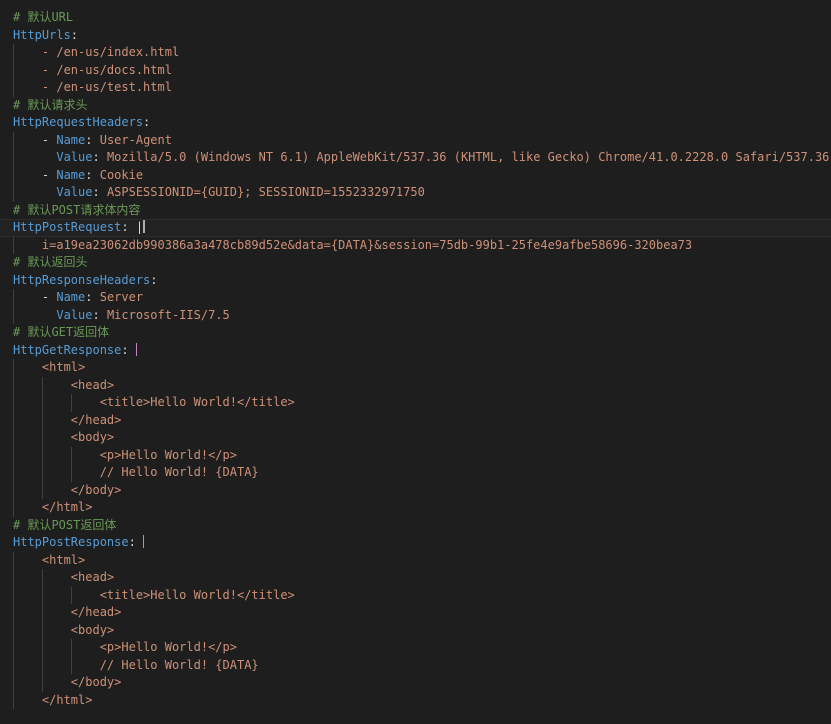  Describe the element at coordinates (67, 699) in the screenshot. I see `yaml-value: </html>` at that location.